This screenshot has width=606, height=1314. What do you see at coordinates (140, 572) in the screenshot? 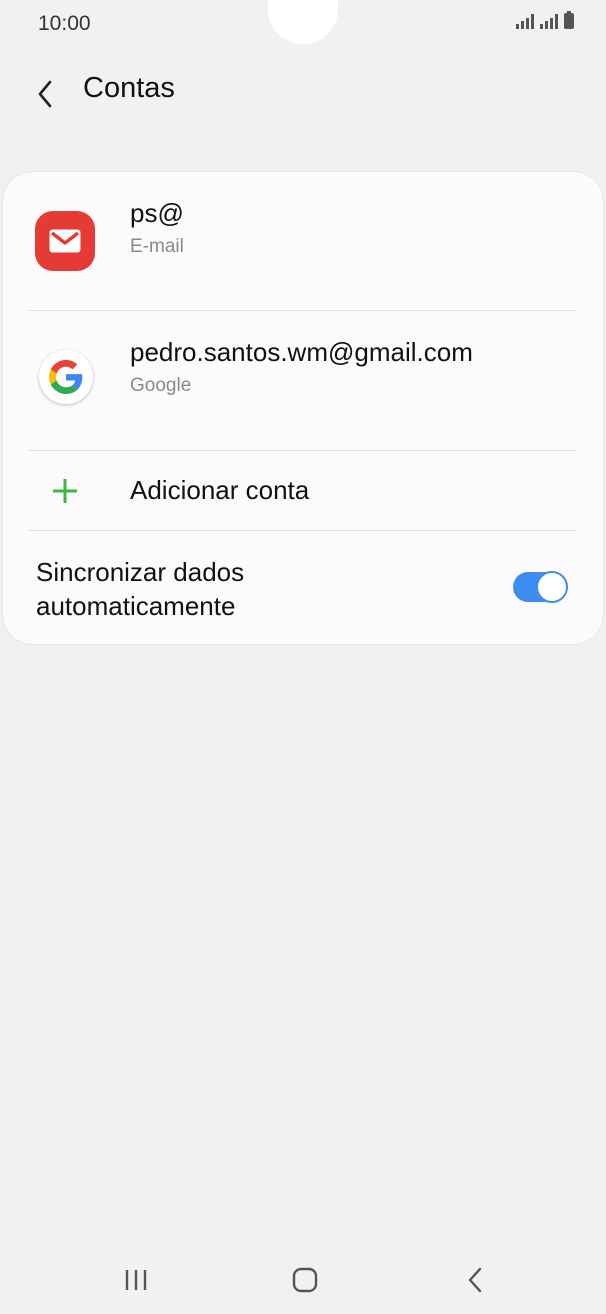
I see `auto-sync-label-line1: Sincronizar dados` at bounding box center [140, 572].